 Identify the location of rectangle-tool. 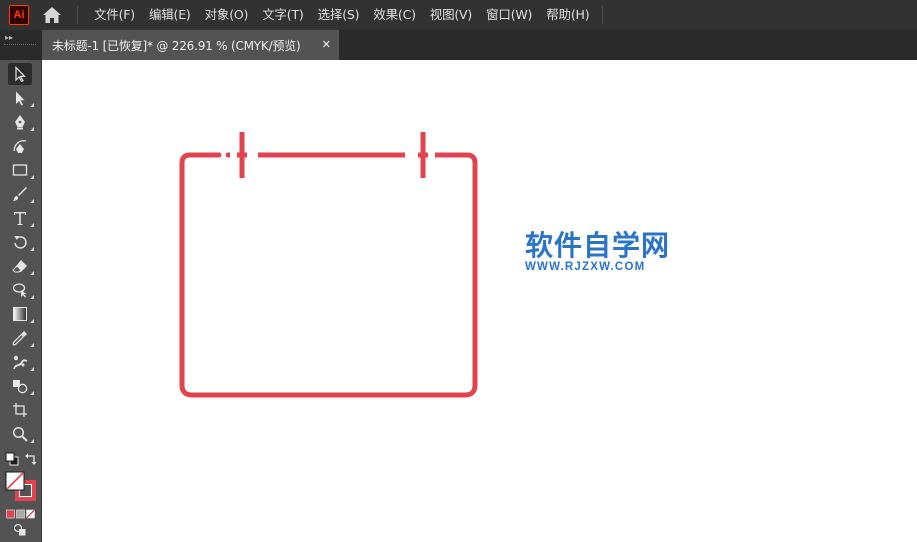
(21, 170).